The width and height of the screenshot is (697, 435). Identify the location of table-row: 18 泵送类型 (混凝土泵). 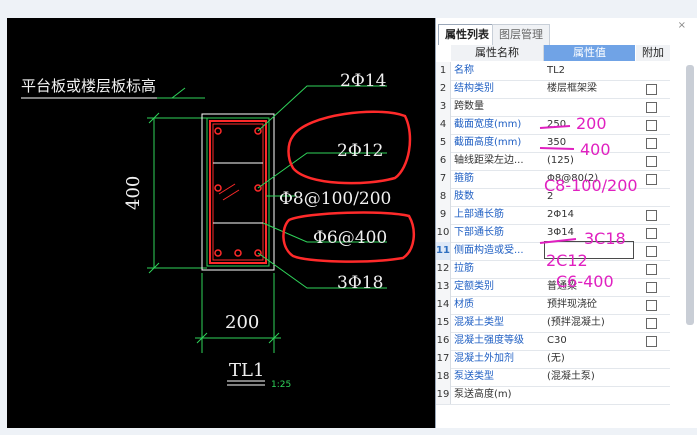
(553, 377).